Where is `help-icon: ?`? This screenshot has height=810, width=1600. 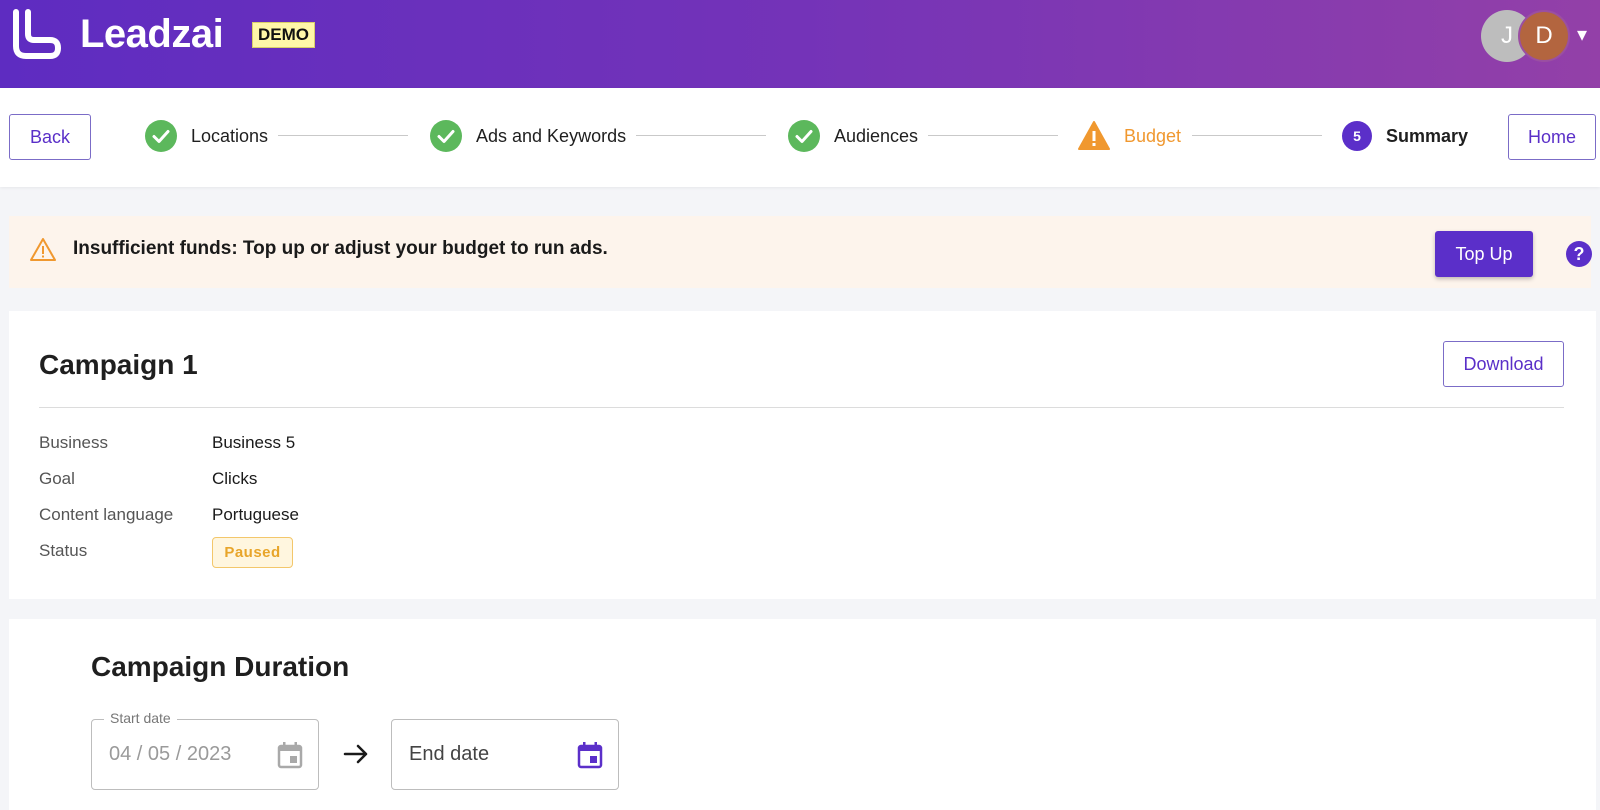 help-icon: ? is located at coordinates (1579, 254).